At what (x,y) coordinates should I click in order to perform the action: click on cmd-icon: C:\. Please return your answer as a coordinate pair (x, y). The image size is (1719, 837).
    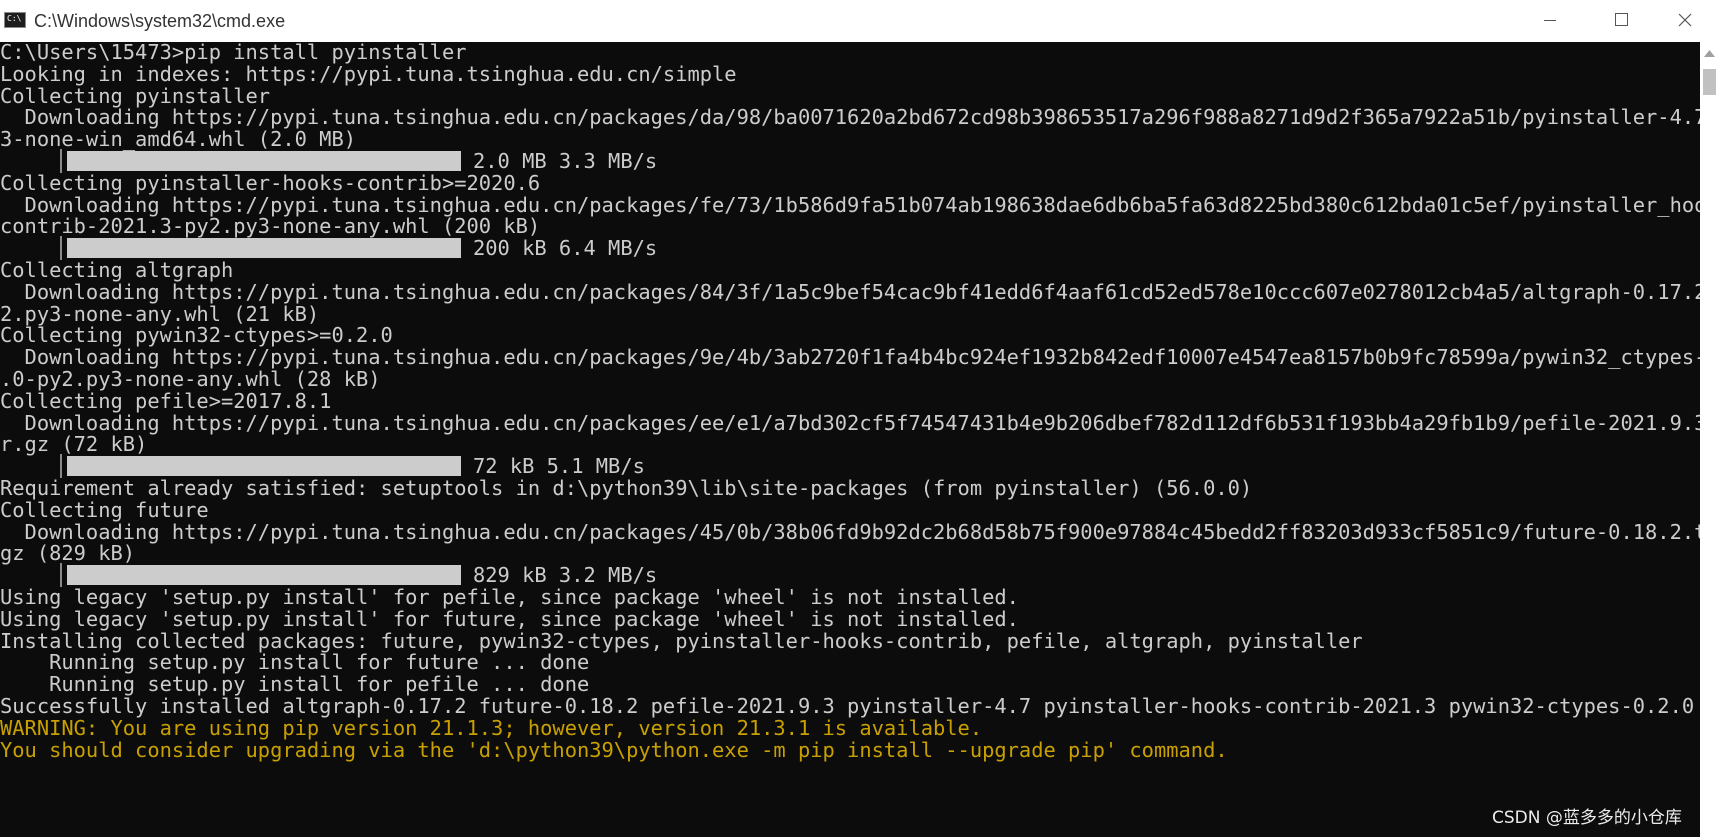
    Looking at the image, I should click on (15, 20).